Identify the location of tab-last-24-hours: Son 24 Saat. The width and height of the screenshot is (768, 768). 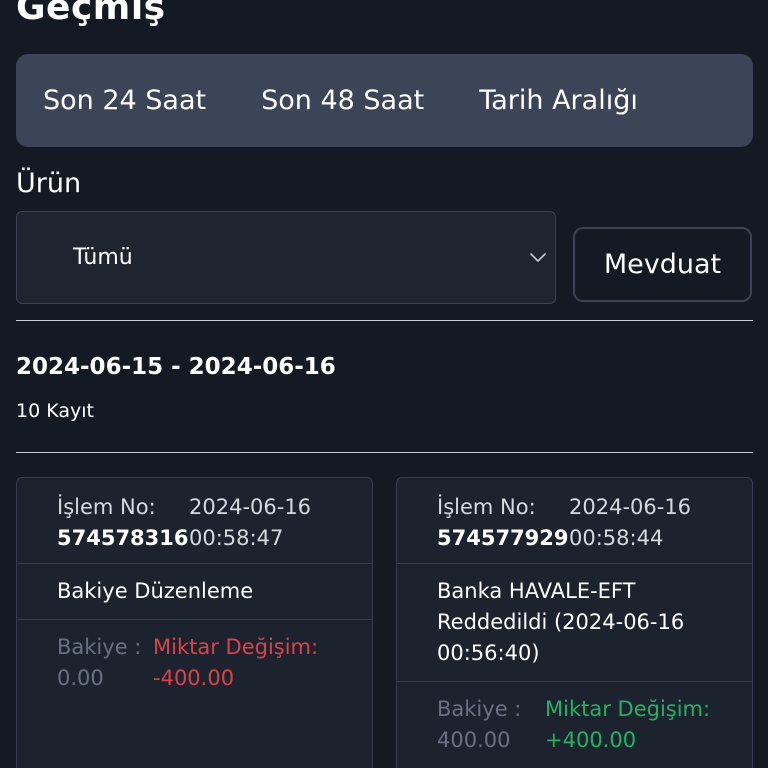
(124, 100).